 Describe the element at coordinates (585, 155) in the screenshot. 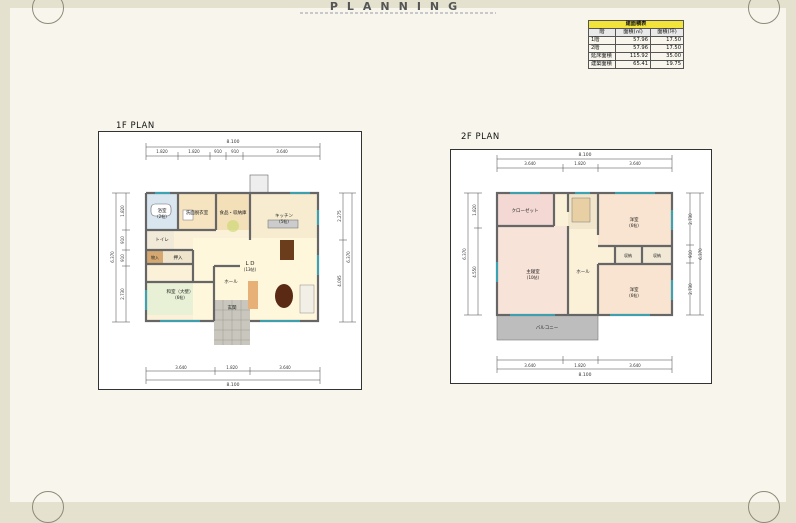

I see `dim-2f-top-total: 8.100` at that location.